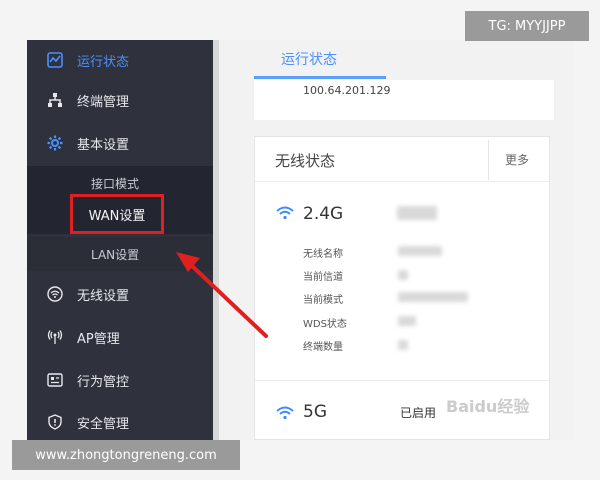 This screenshot has width=600, height=480. I want to click on red-arrow, so click(222, 295).